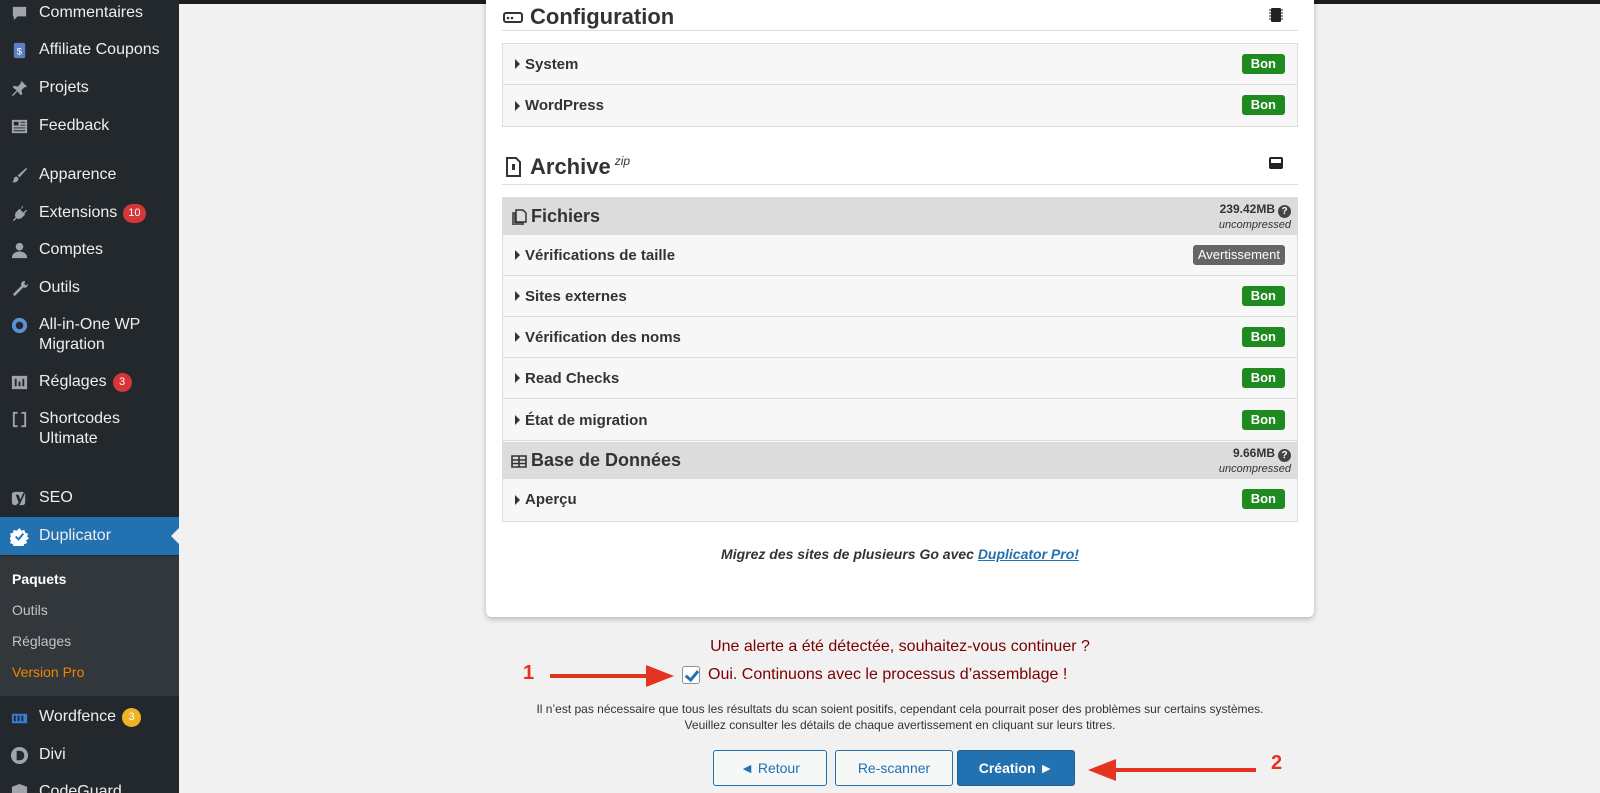 The image size is (1600, 793). Describe the element at coordinates (19, 382) in the screenshot. I see `settings-icon` at that location.